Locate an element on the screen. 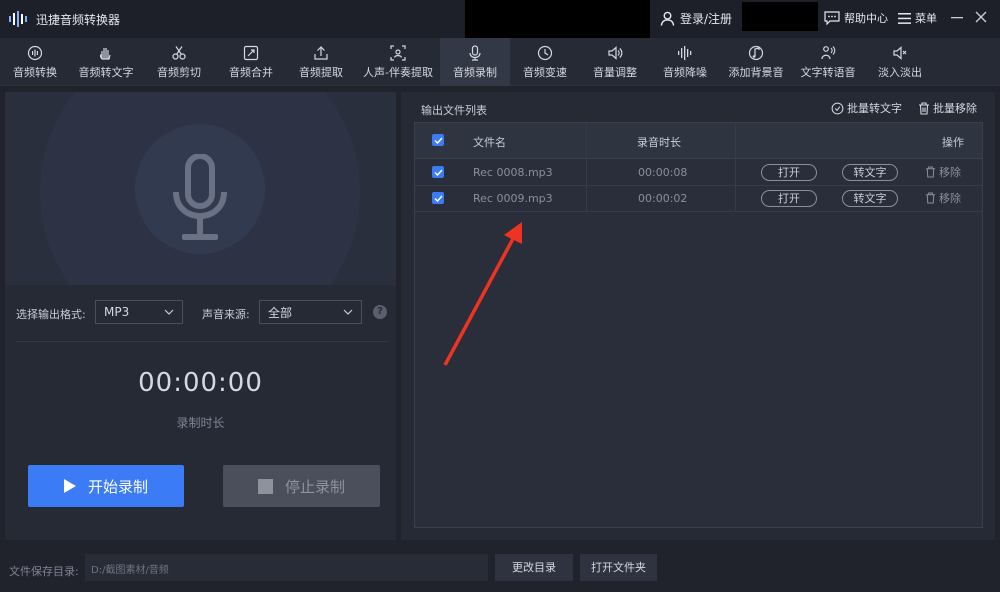 This screenshot has height=592, width=1000. login-button: 登录/注册 is located at coordinates (696, 18).